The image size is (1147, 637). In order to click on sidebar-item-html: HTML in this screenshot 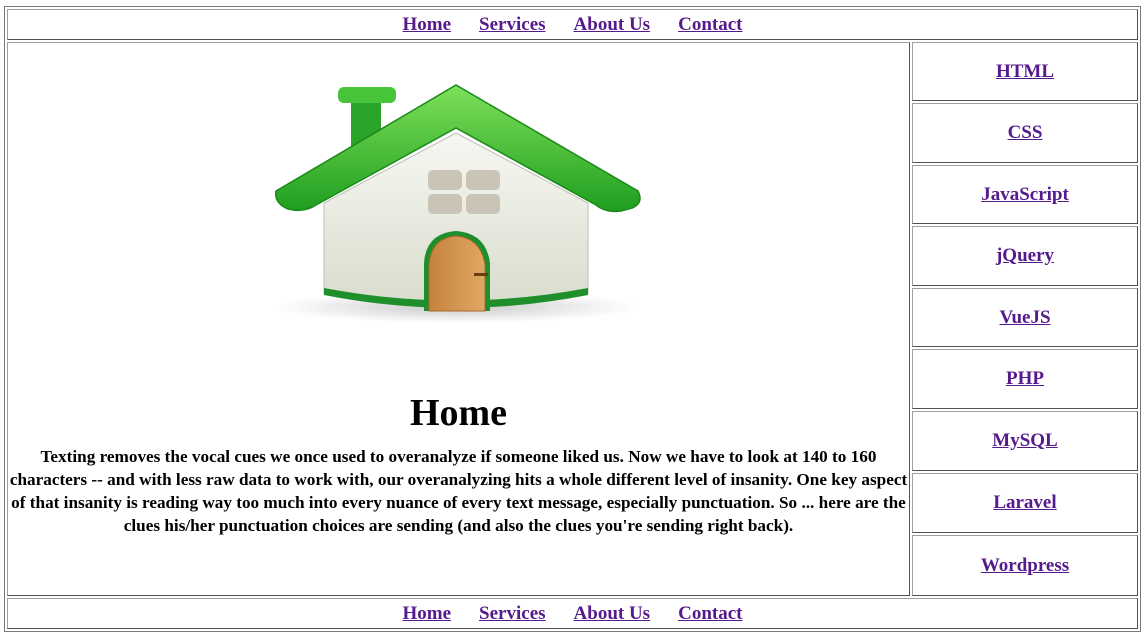, I will do `click(1025, 71)`.